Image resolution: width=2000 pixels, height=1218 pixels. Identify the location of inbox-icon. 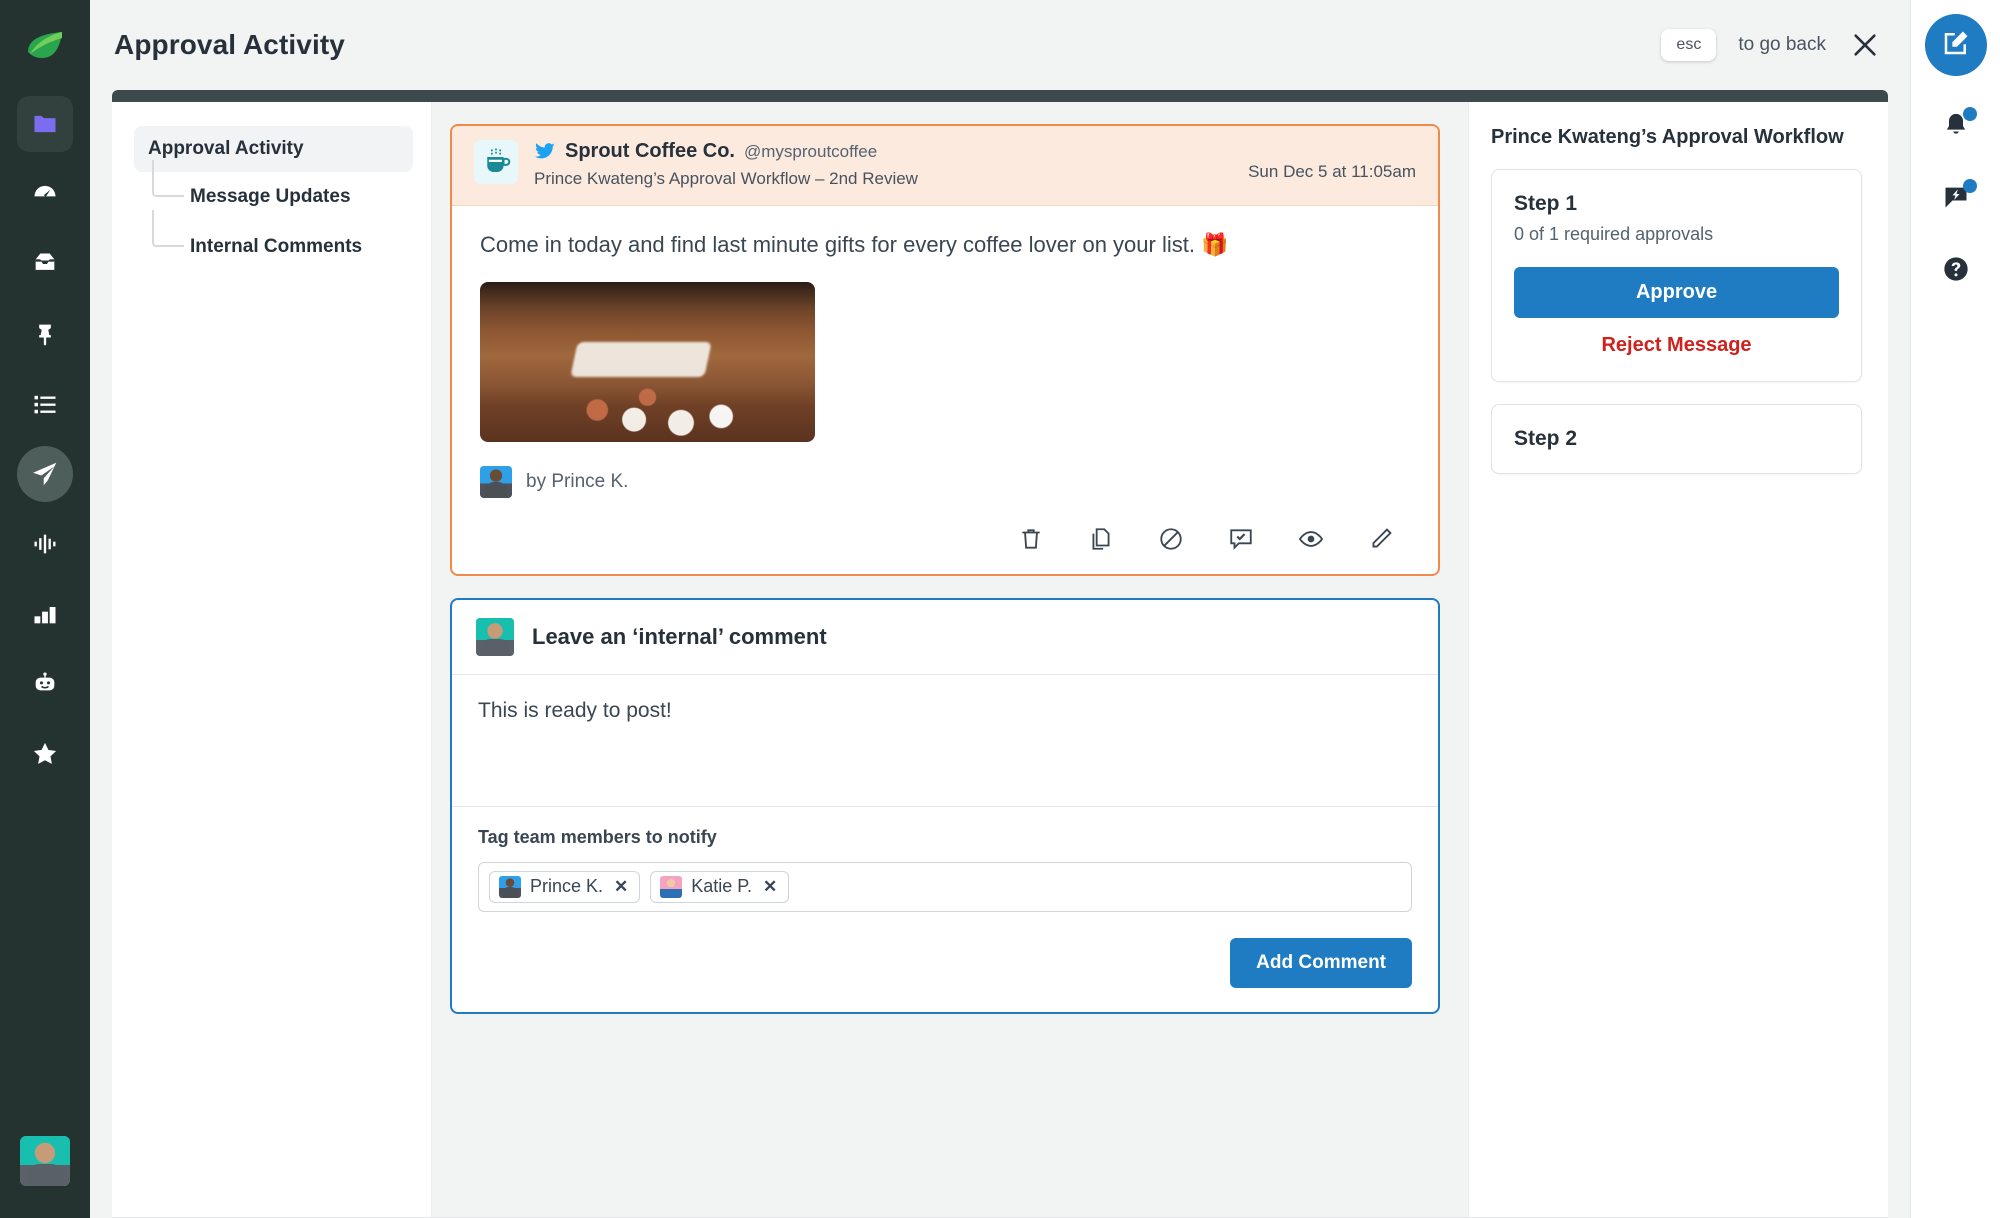
(45, 264).